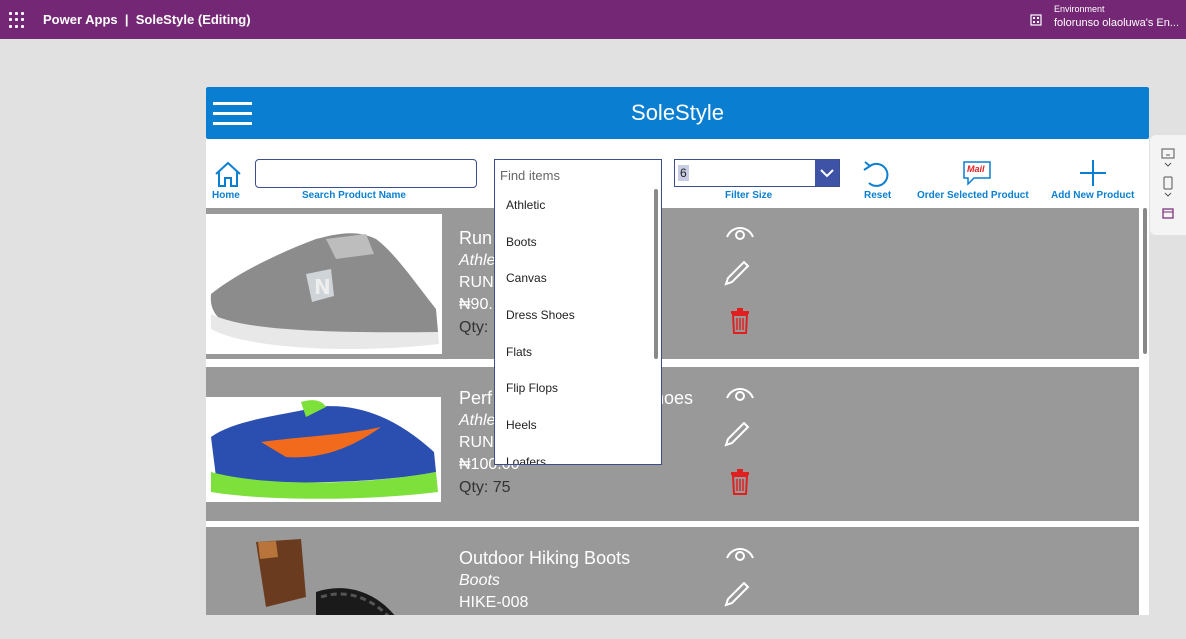  What do you see at coordinates (578, 387) in the screenshot?
I see `dropdown-option: Flip Flops` at bounding box center [578, 387].